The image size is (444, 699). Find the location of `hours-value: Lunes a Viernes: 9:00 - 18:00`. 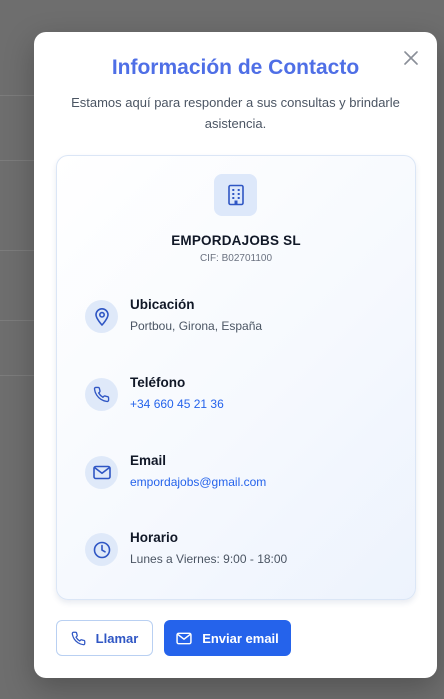

hours-value: Lunes a Viernes: 9:00 - 18:00 is located at coordinates (209, 559).